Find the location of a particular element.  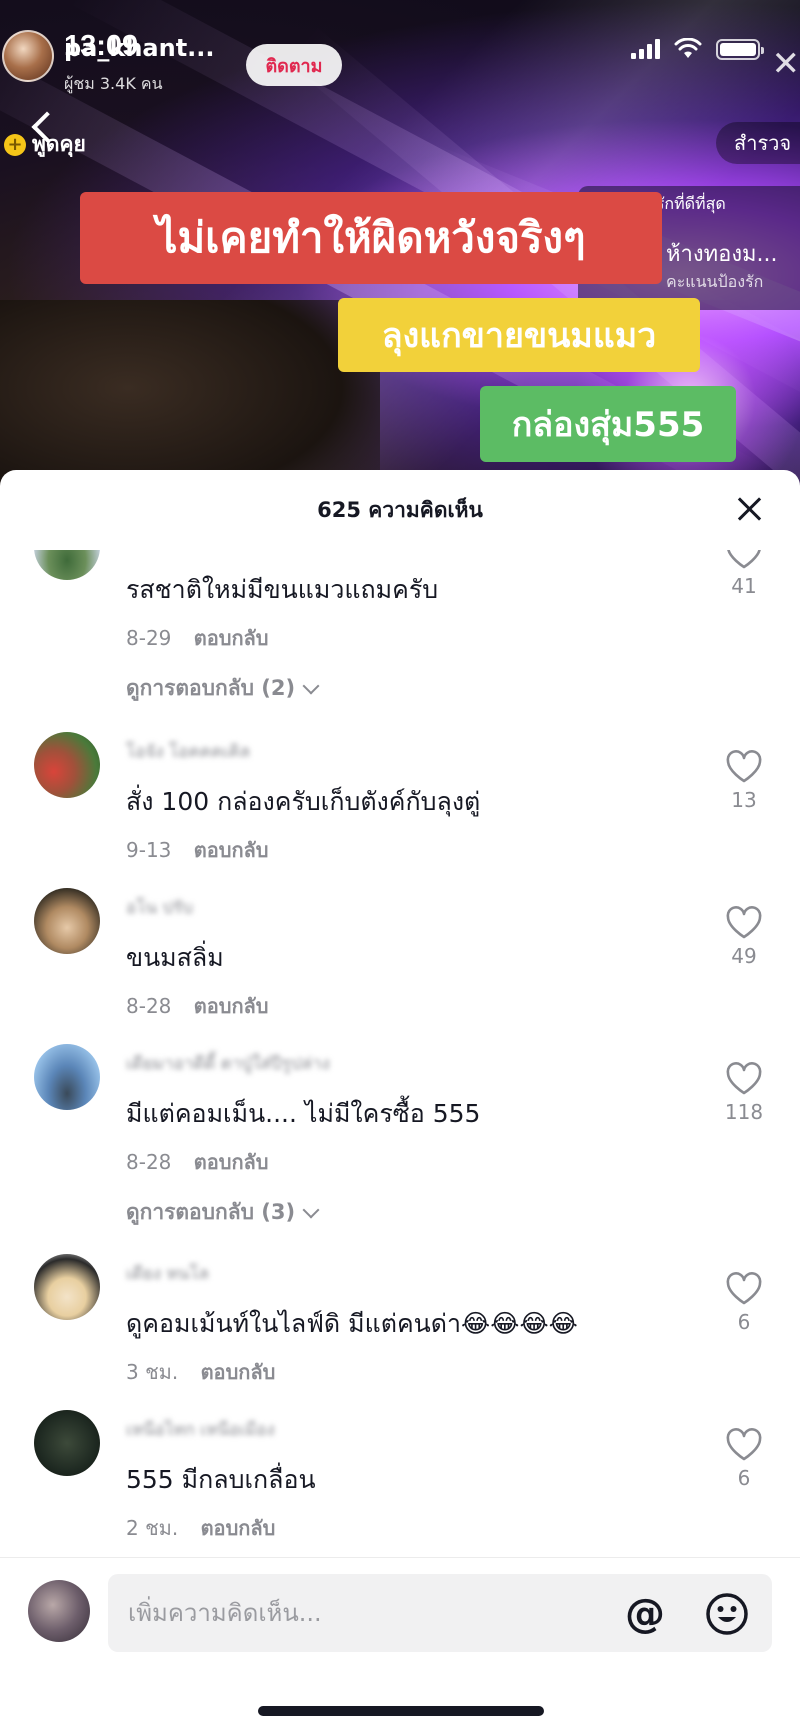

comment-input-box: @ is located at coordinates (440, 1613).